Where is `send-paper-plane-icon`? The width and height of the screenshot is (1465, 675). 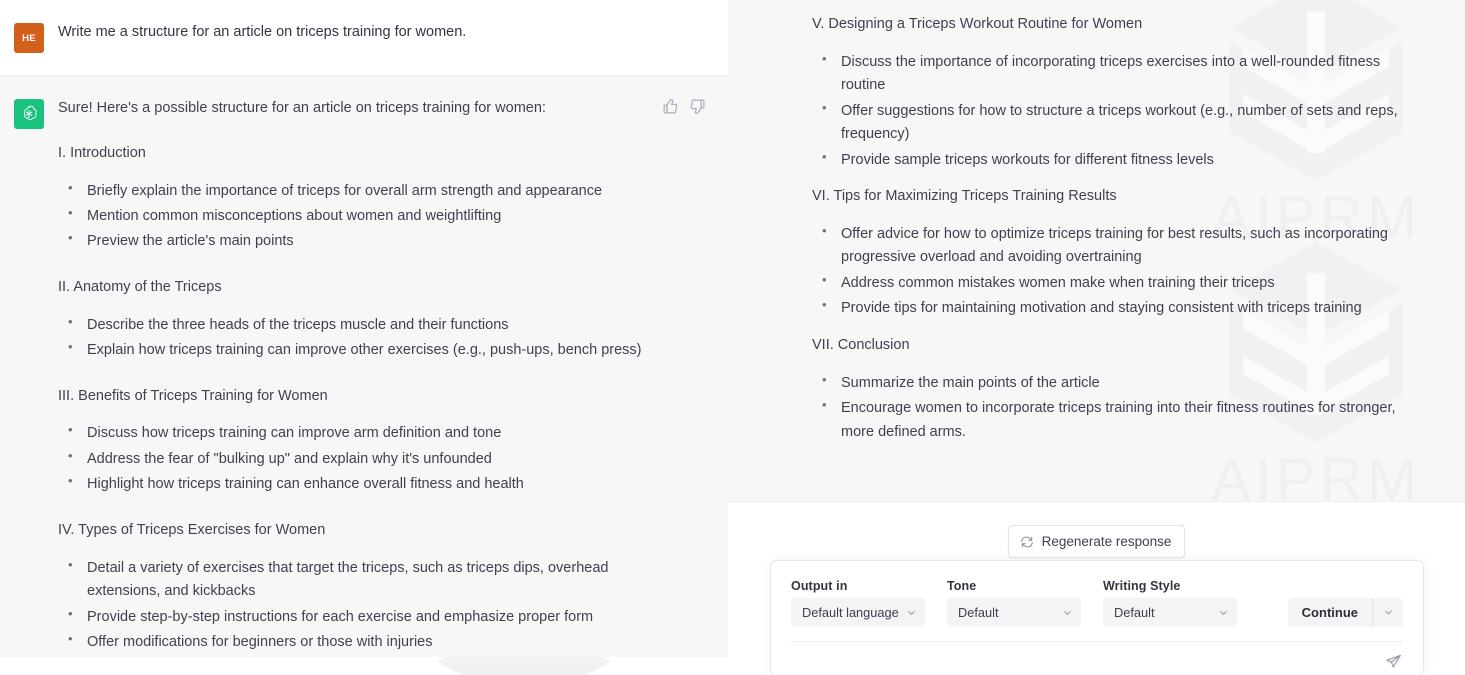 send-paper-plane-icon is located at coordinates (1395, 663).